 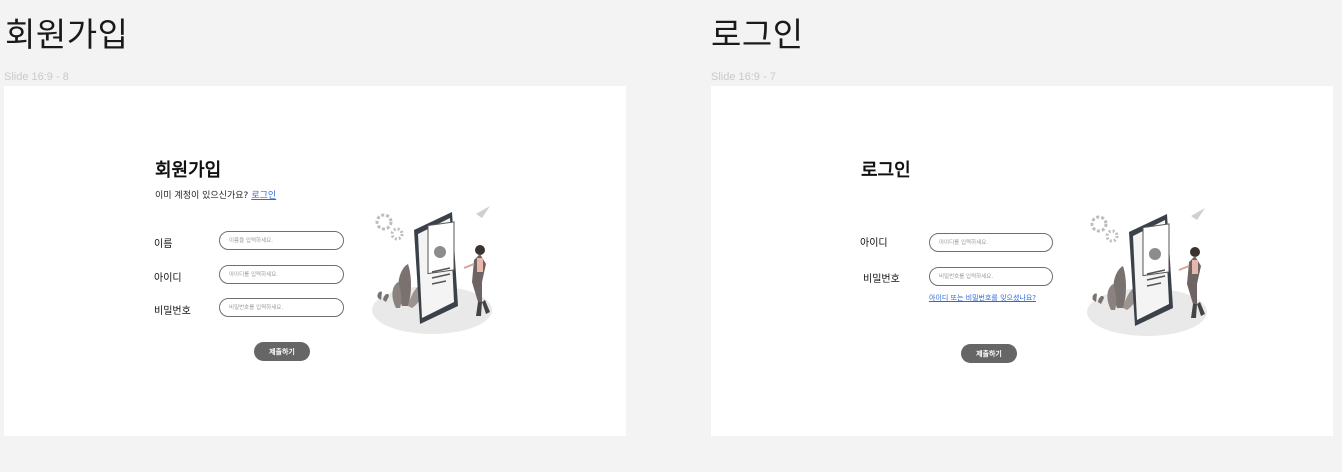 What do you see at coordinates (989, 353) in the screenshot?
I see `login-submit-button: 제출하기` at bounding box center [989, 353].